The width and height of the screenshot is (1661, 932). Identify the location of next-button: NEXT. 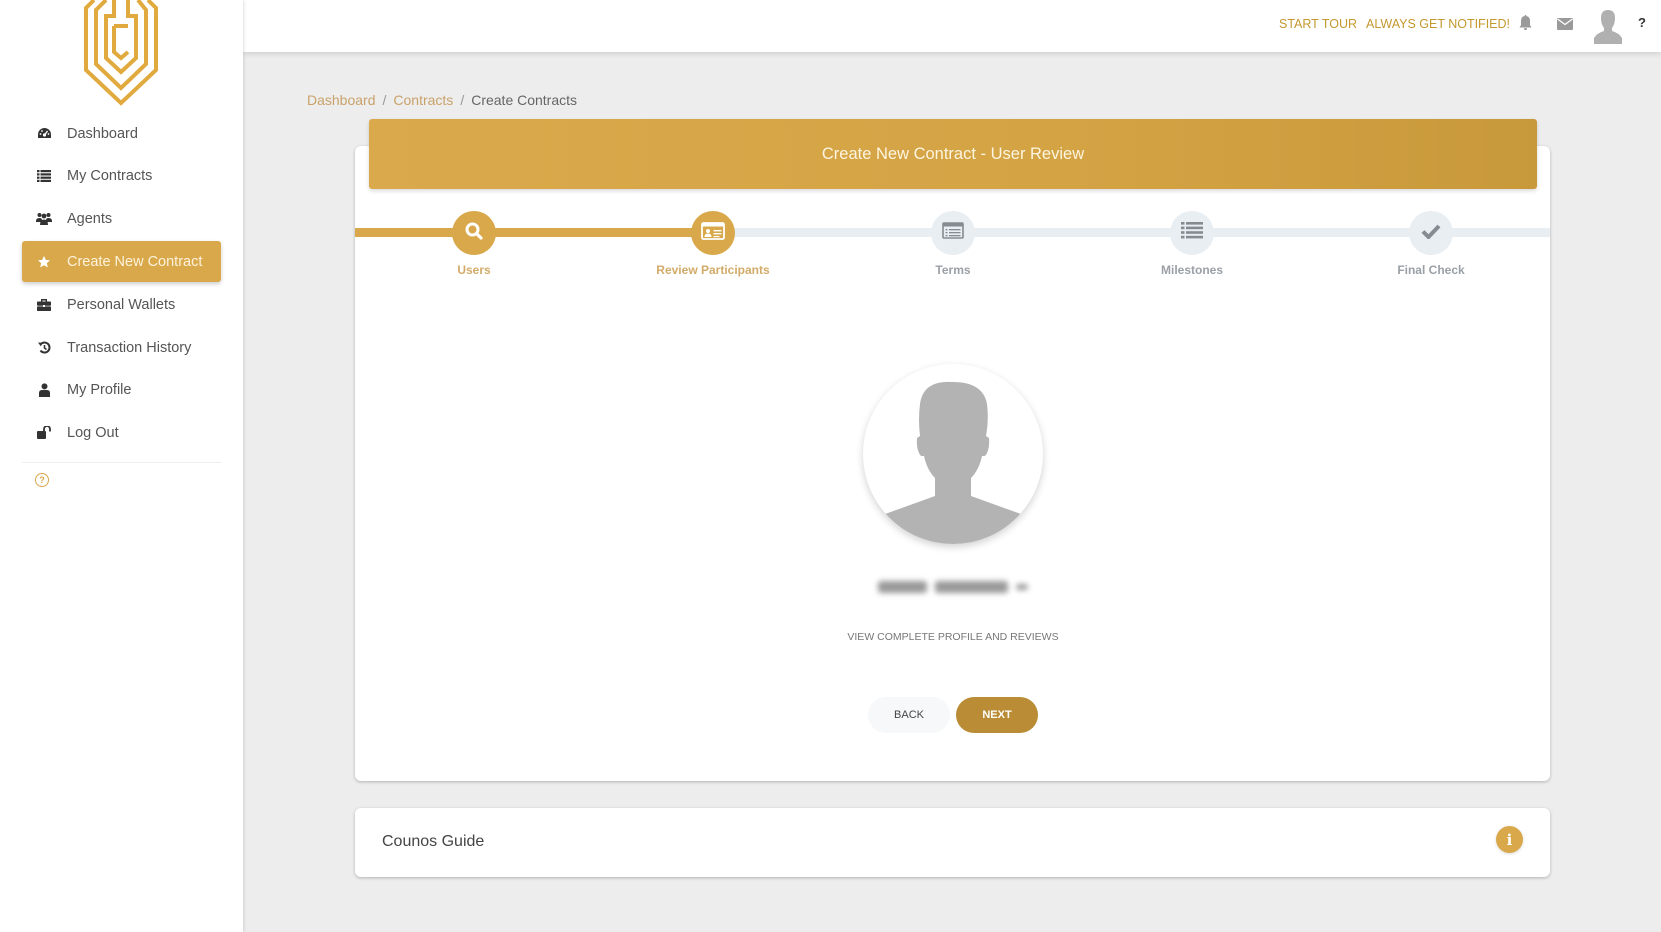
(997, 715).